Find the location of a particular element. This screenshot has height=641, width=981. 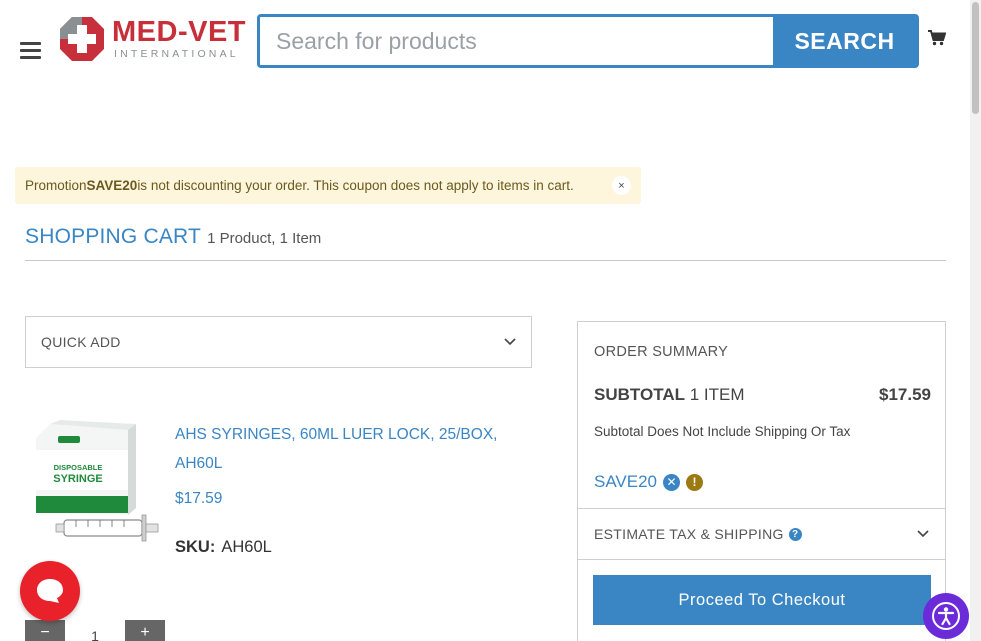

scrollbar is located at coordinates (975, 320).